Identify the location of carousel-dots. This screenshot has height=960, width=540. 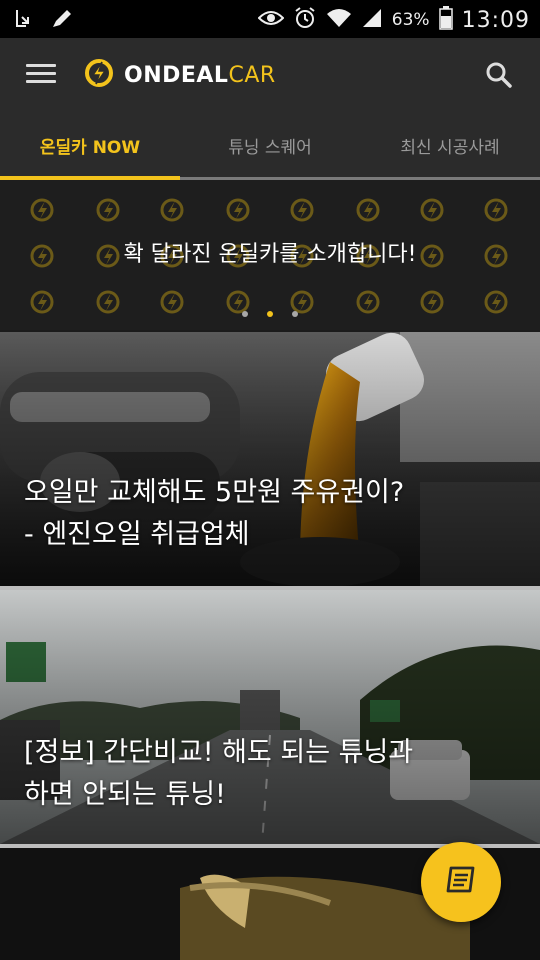
(270, 314).